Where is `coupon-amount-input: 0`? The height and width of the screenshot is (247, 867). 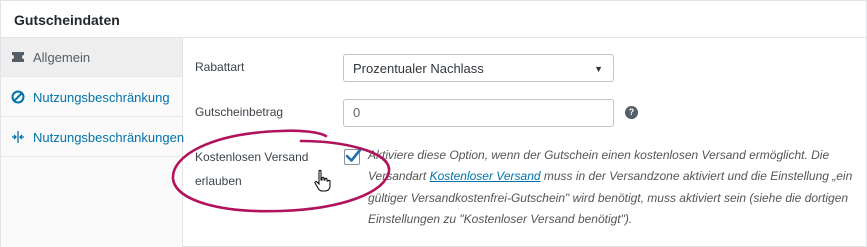
coupon-amount-input: 0 is located at coordinates (478, 113).